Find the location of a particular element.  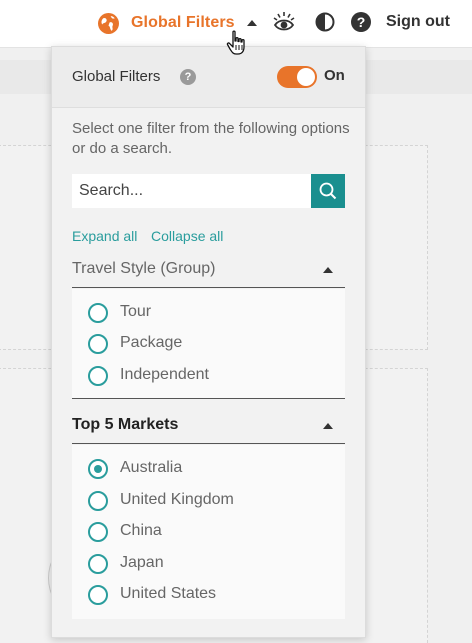

hand-cursor-icon is located at coordinates (235, 42).